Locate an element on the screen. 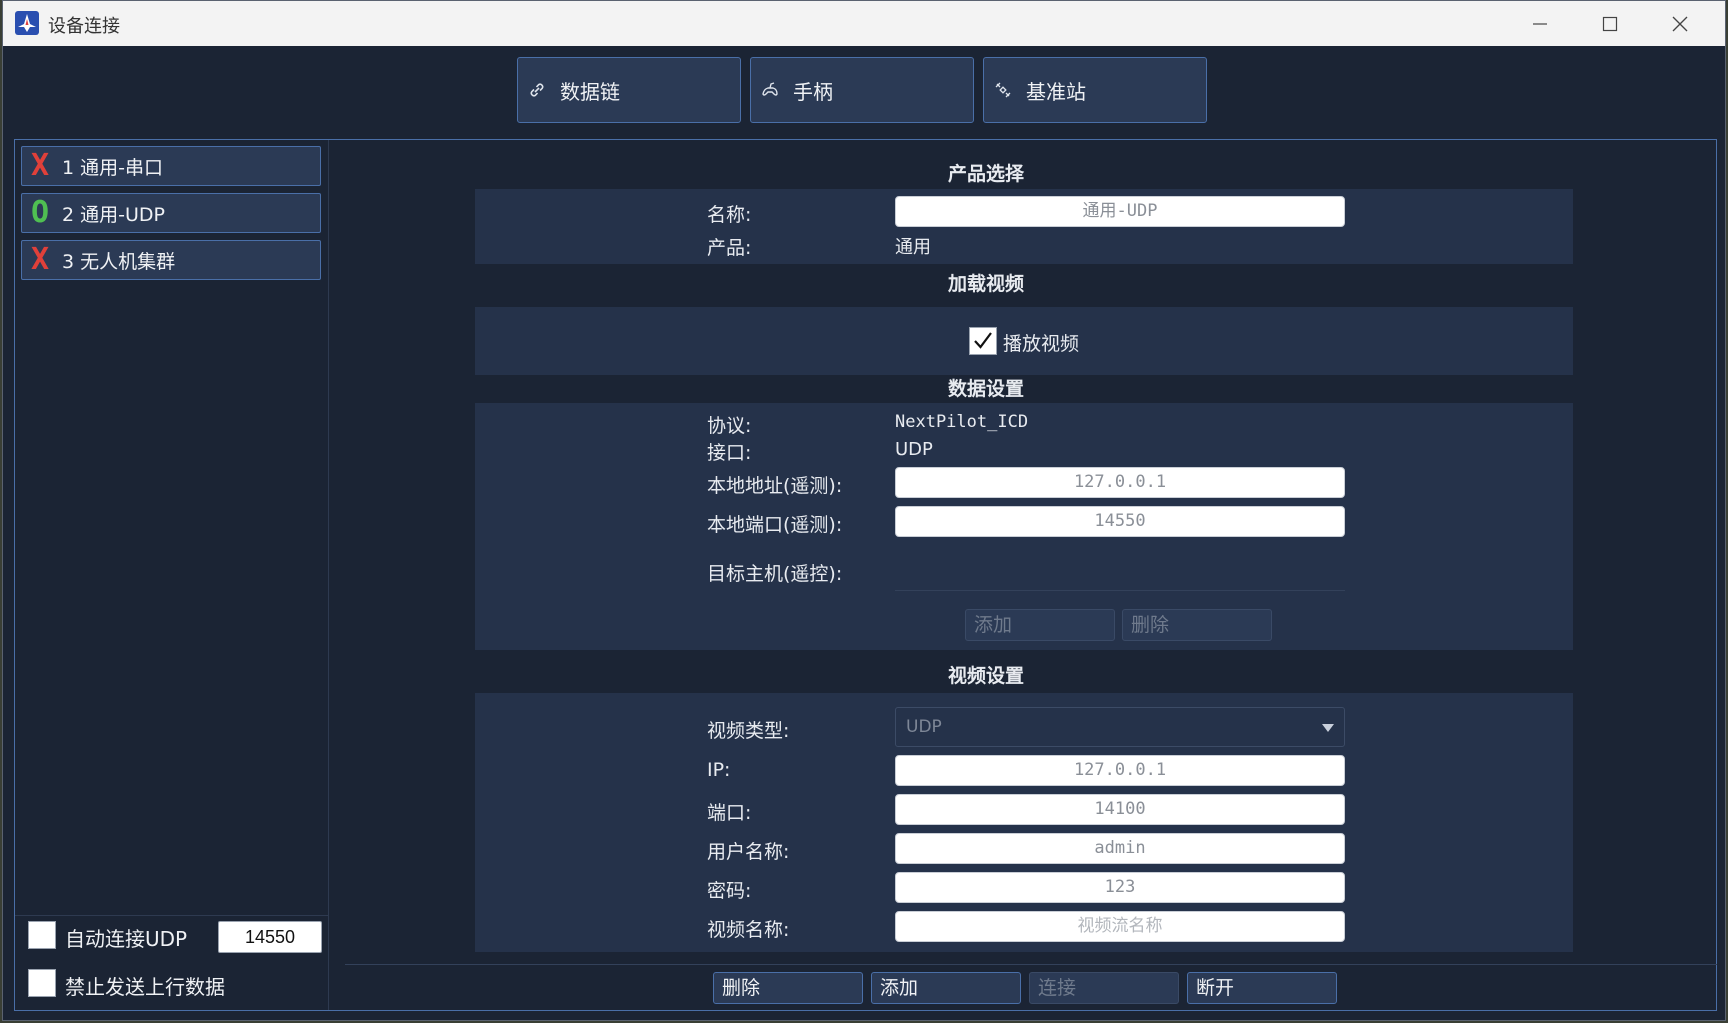 This screenshot has width=1728, height=1023. list-item: X 3 无人机集群 is located at coordinates (171, 260).